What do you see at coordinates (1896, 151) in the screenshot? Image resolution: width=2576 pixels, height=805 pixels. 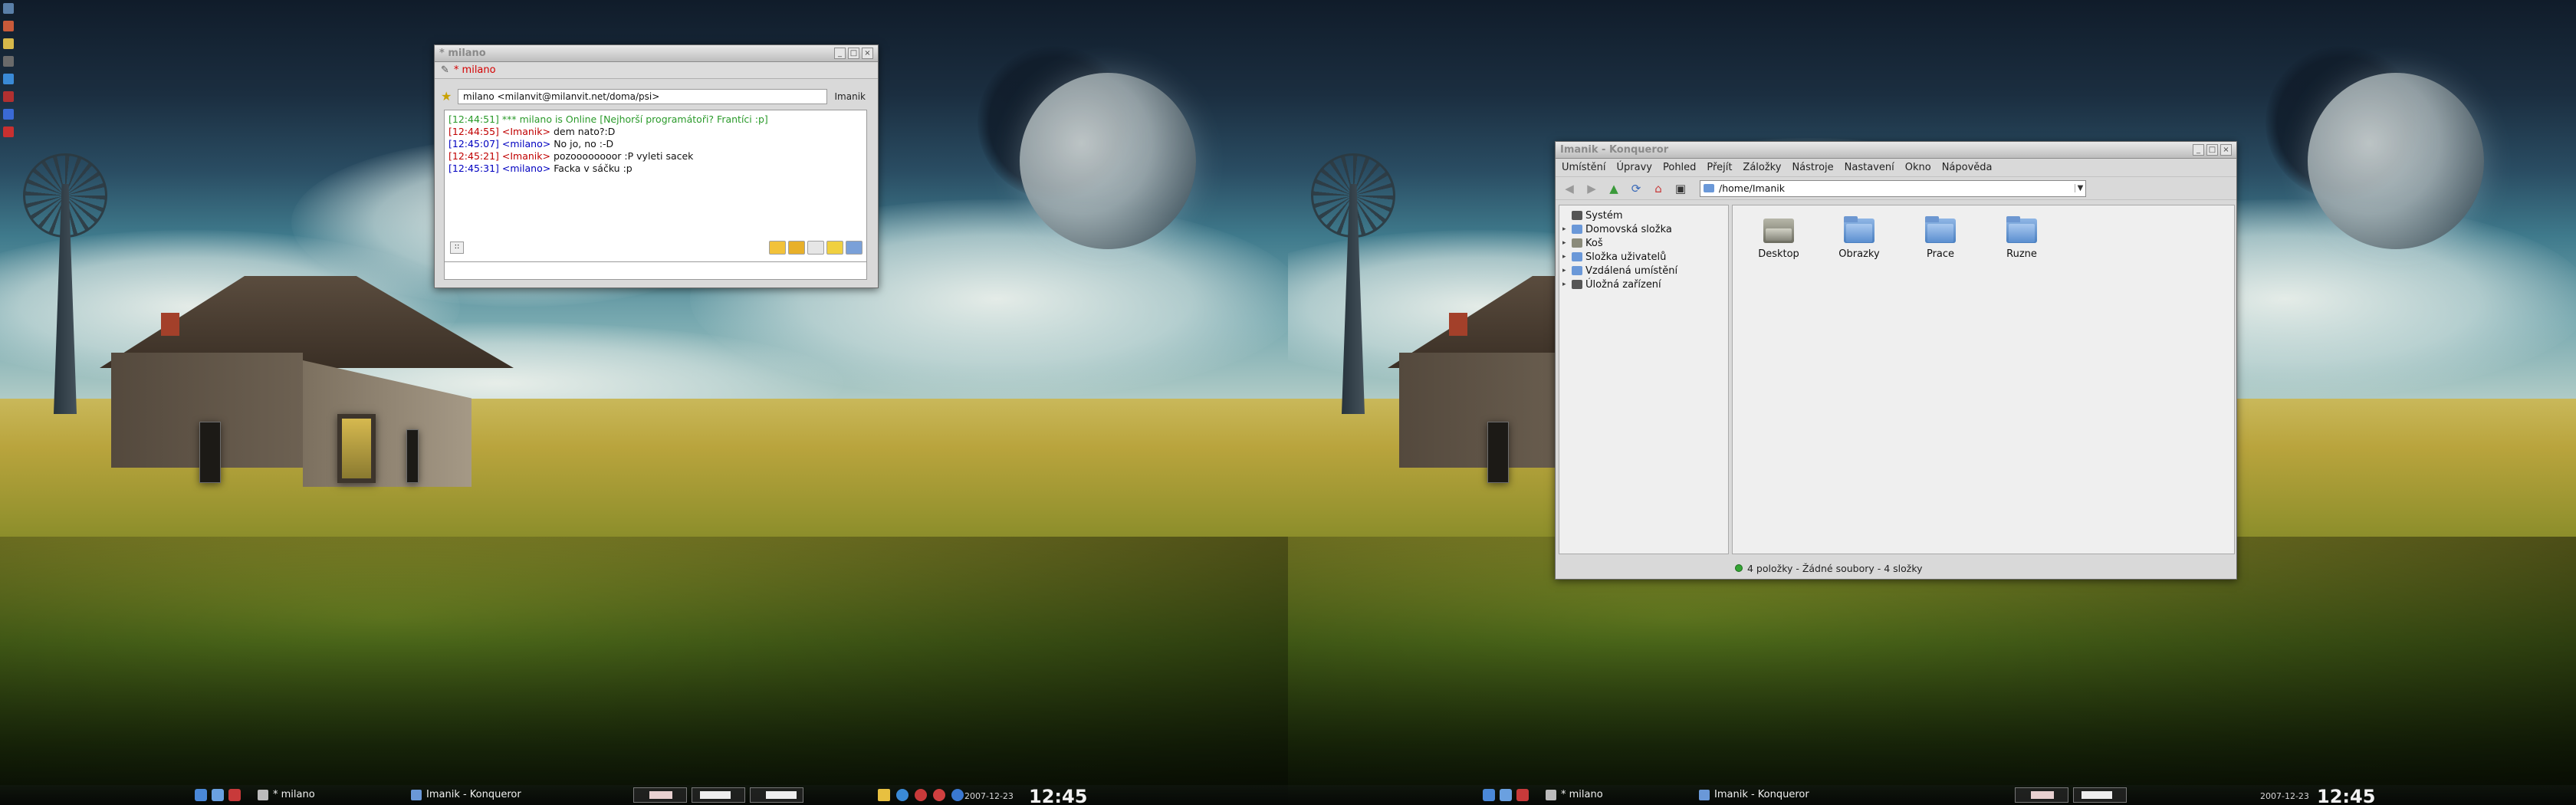 I see `konqueror-titlebar: Imanik - Konqueror _ □ ×` at bounding box center [1896, 151].